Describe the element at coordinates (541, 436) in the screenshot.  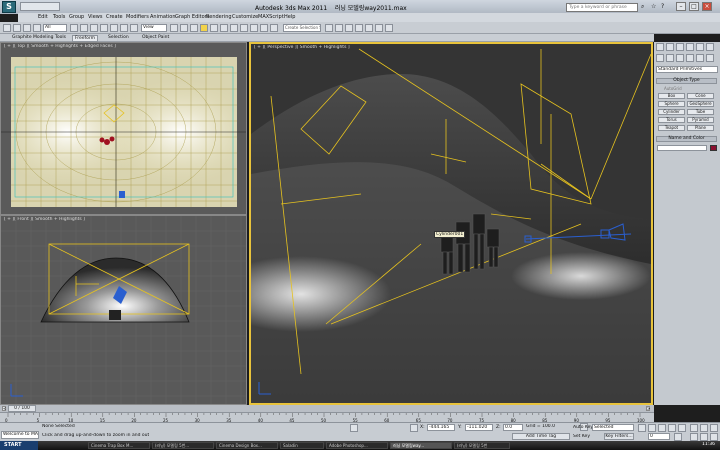
I see `add-time-tag-button: Add Time Tag` at that location.